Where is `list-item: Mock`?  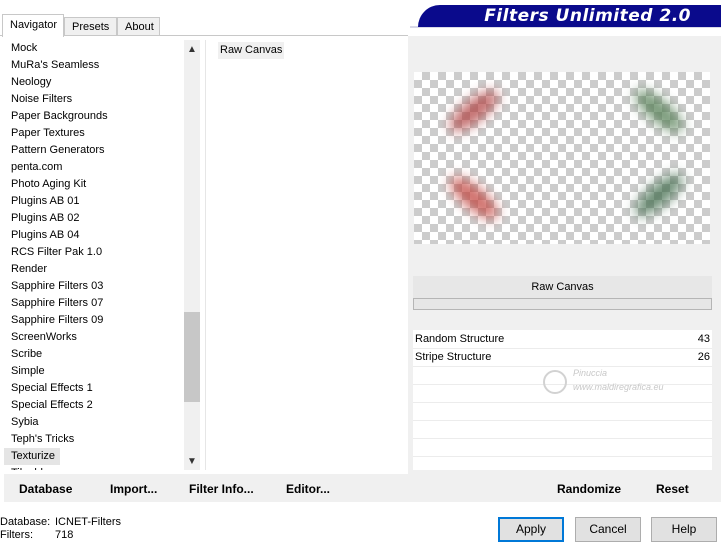
list-item: Mock is located at coordinates (94, 48).